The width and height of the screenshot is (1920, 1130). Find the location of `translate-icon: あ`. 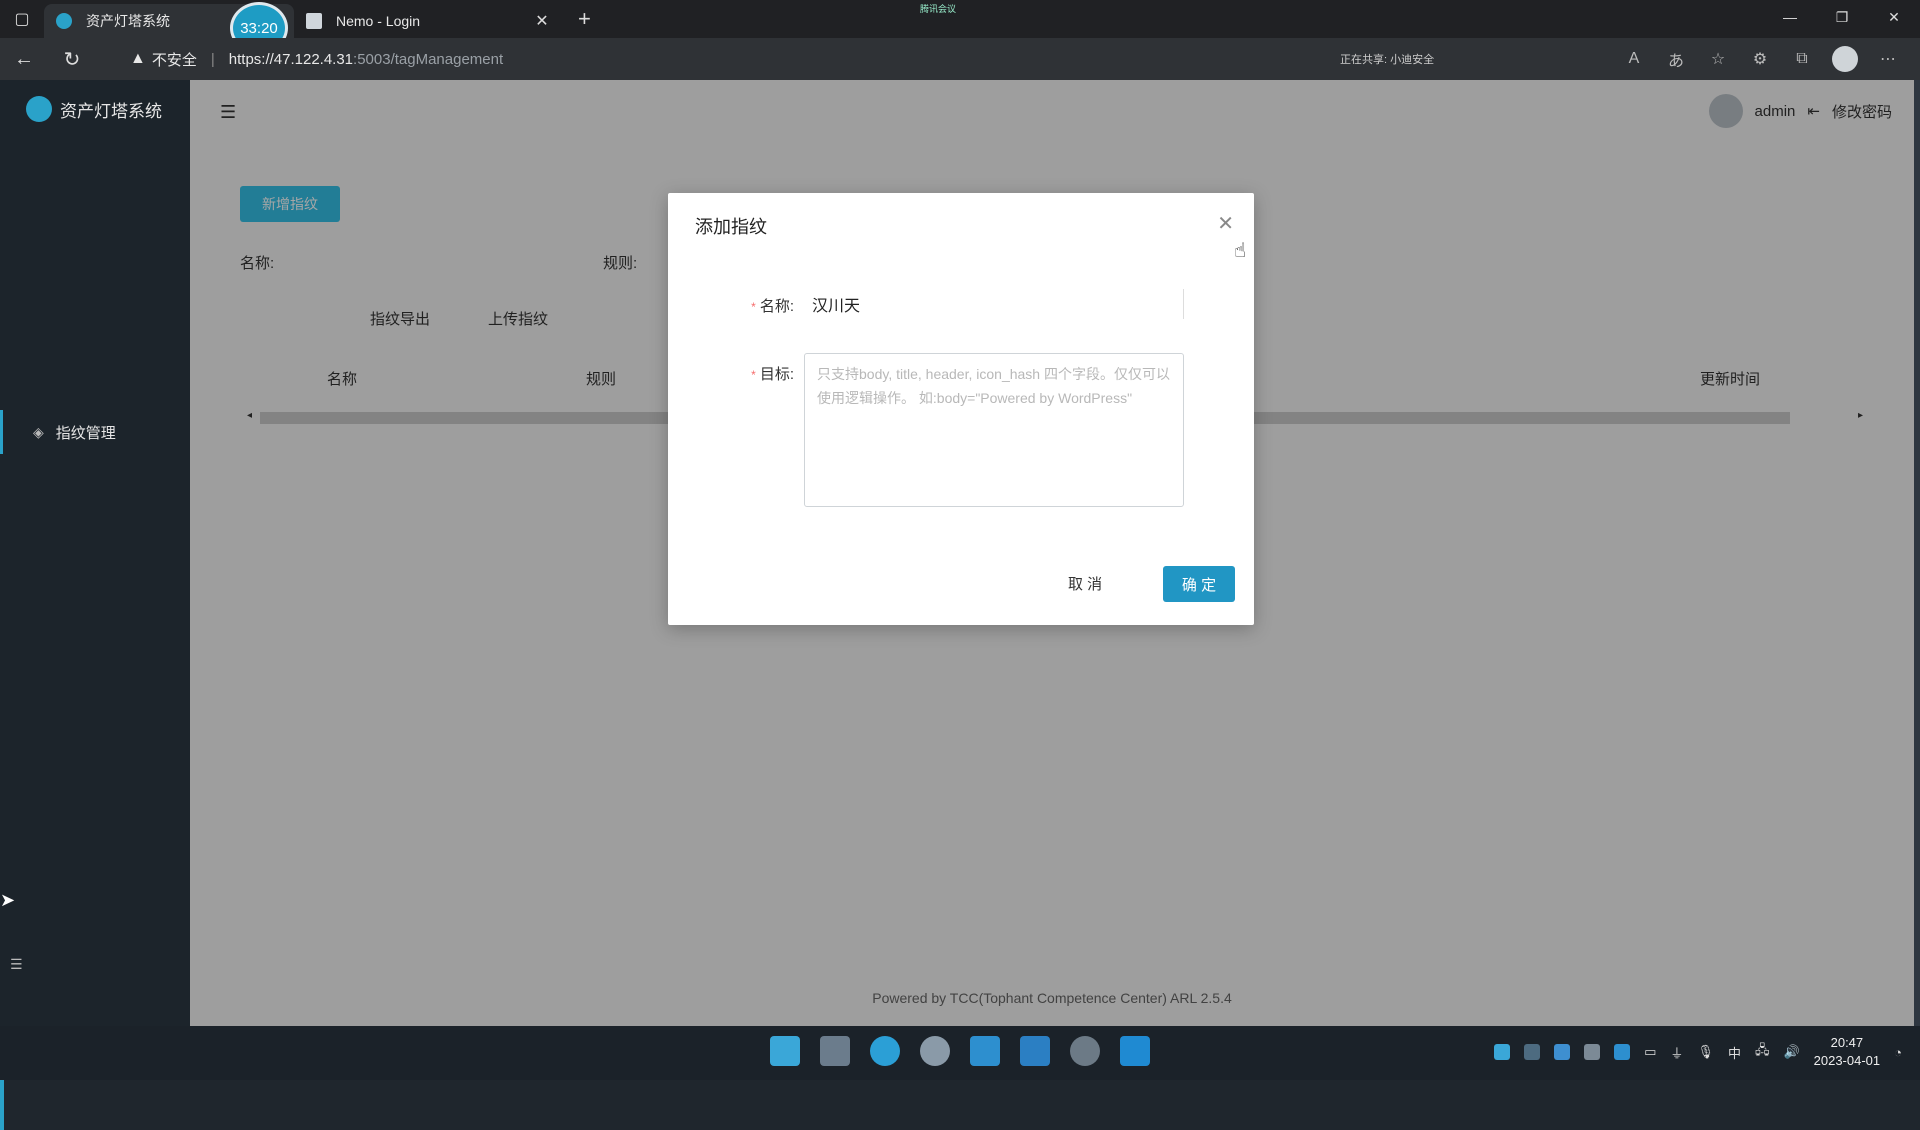

translate-icon: あ is located at coordinates (1676, 59).